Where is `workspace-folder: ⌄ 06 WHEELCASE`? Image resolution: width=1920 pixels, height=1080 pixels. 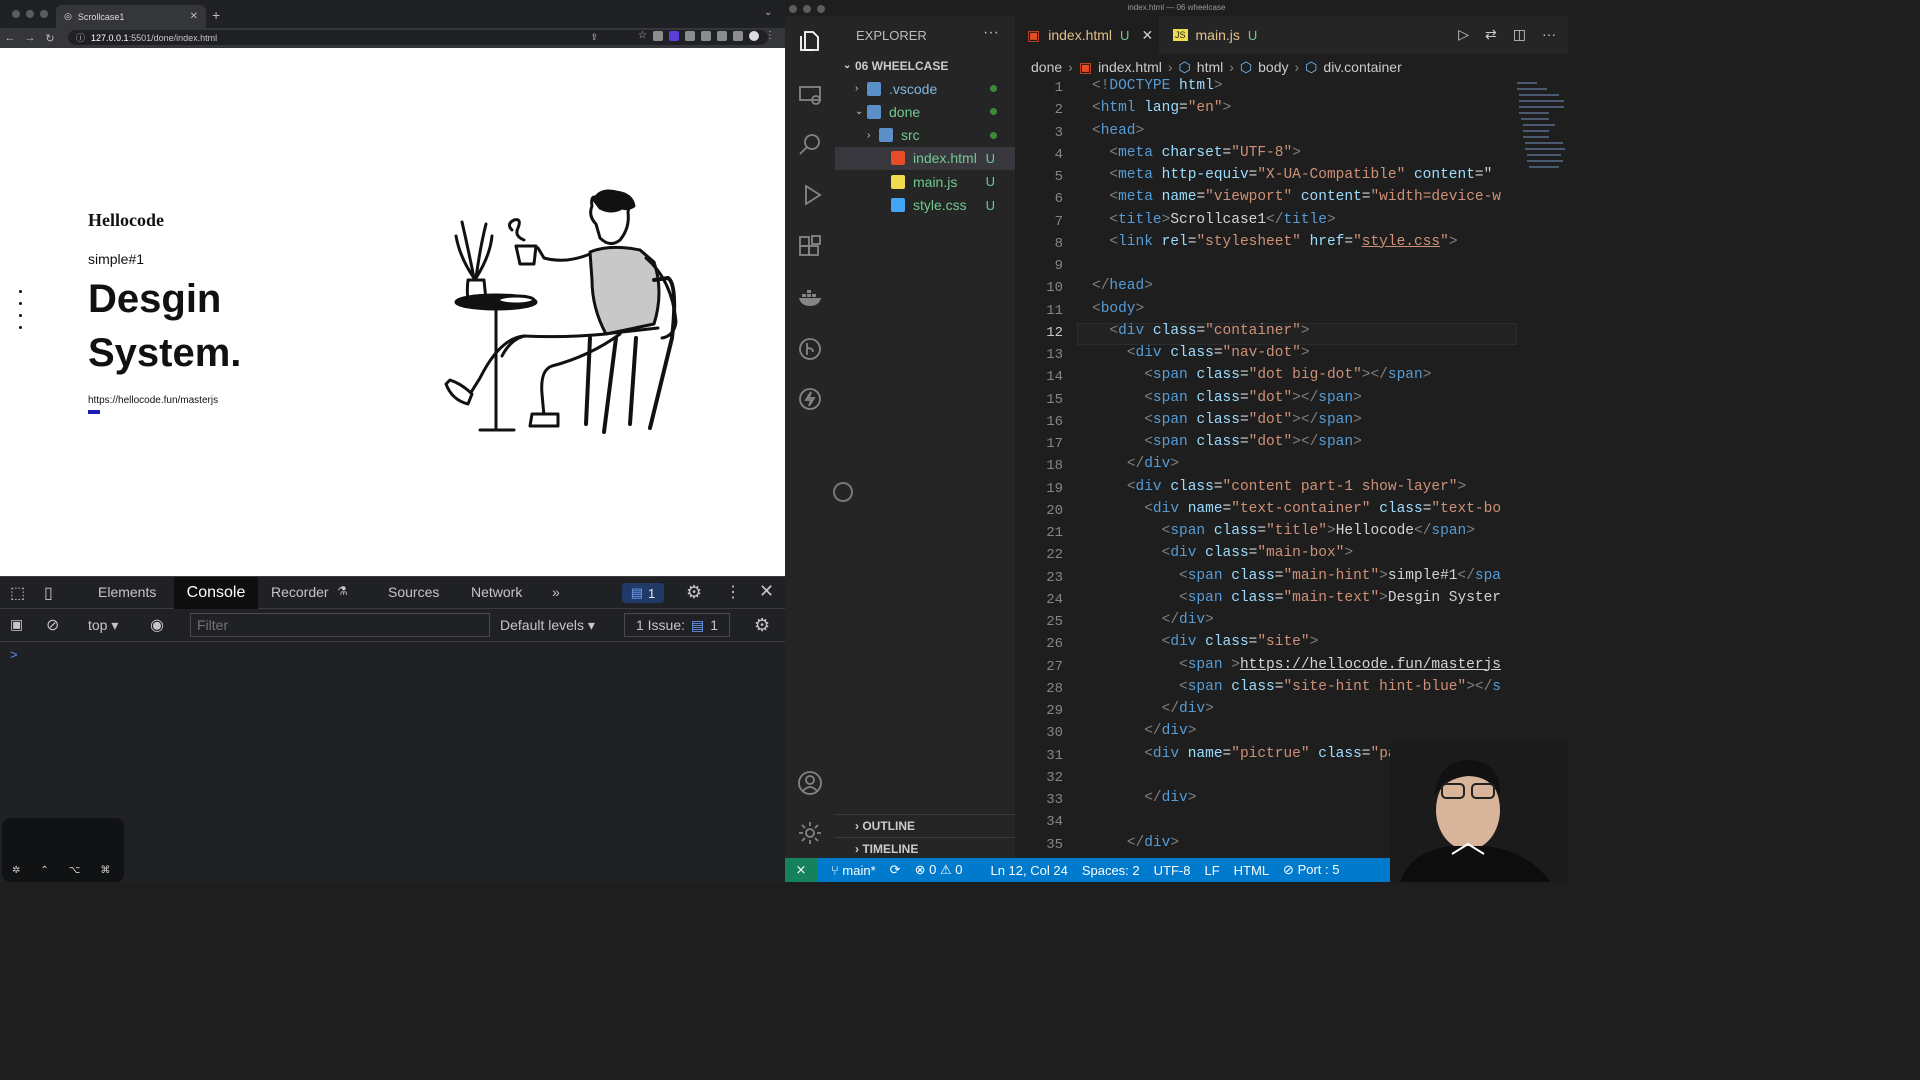 workspace-folder: ⌄ 06 WHEELCASE is located at coordinates (925, 65).